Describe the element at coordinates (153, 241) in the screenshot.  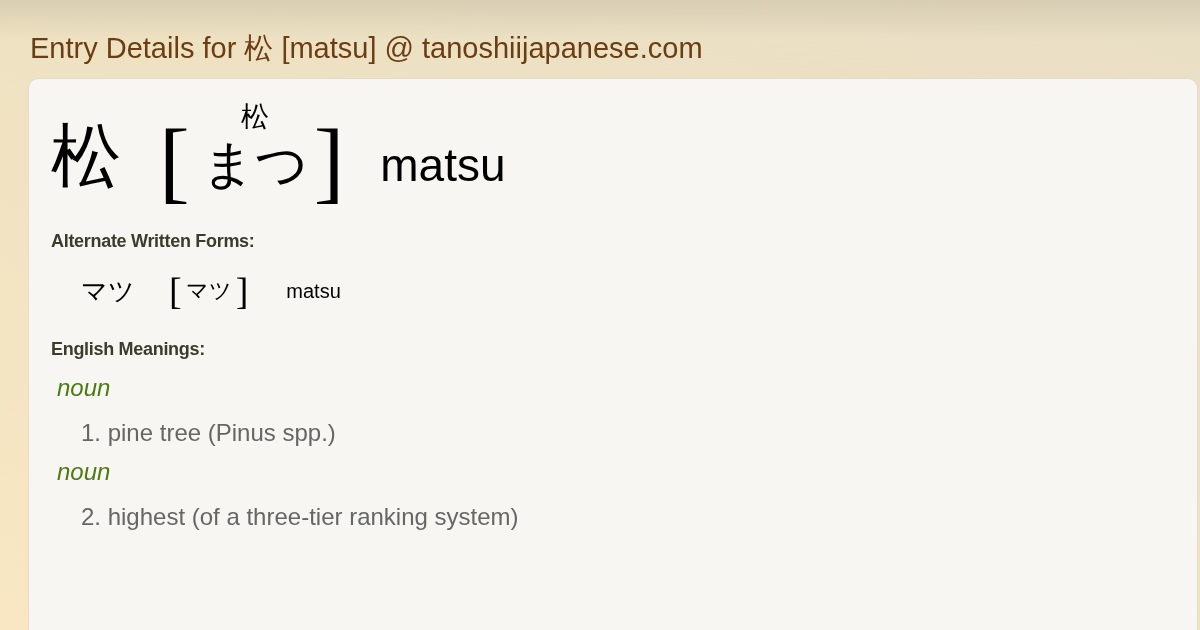
I see `section-heading: Alternate Written Forms:` at that location.